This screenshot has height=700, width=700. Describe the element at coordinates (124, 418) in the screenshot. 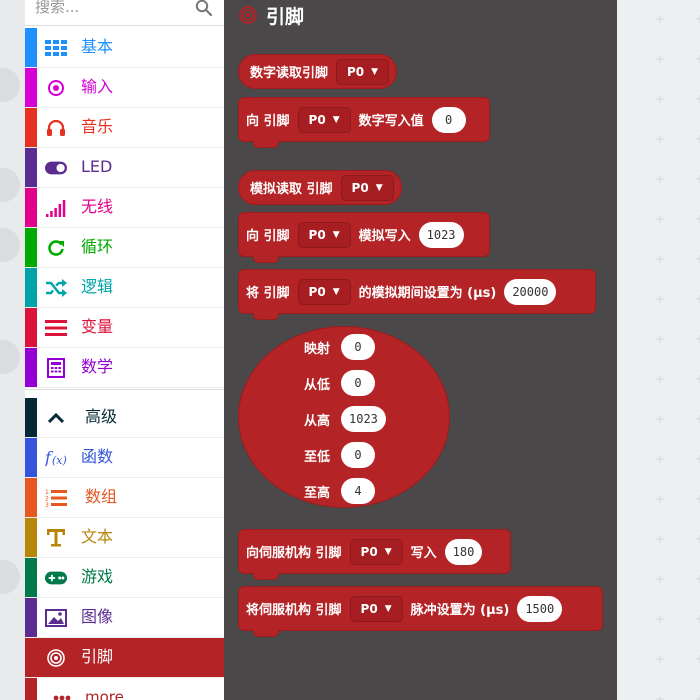

I see `category-advanced: 高级` at that location.